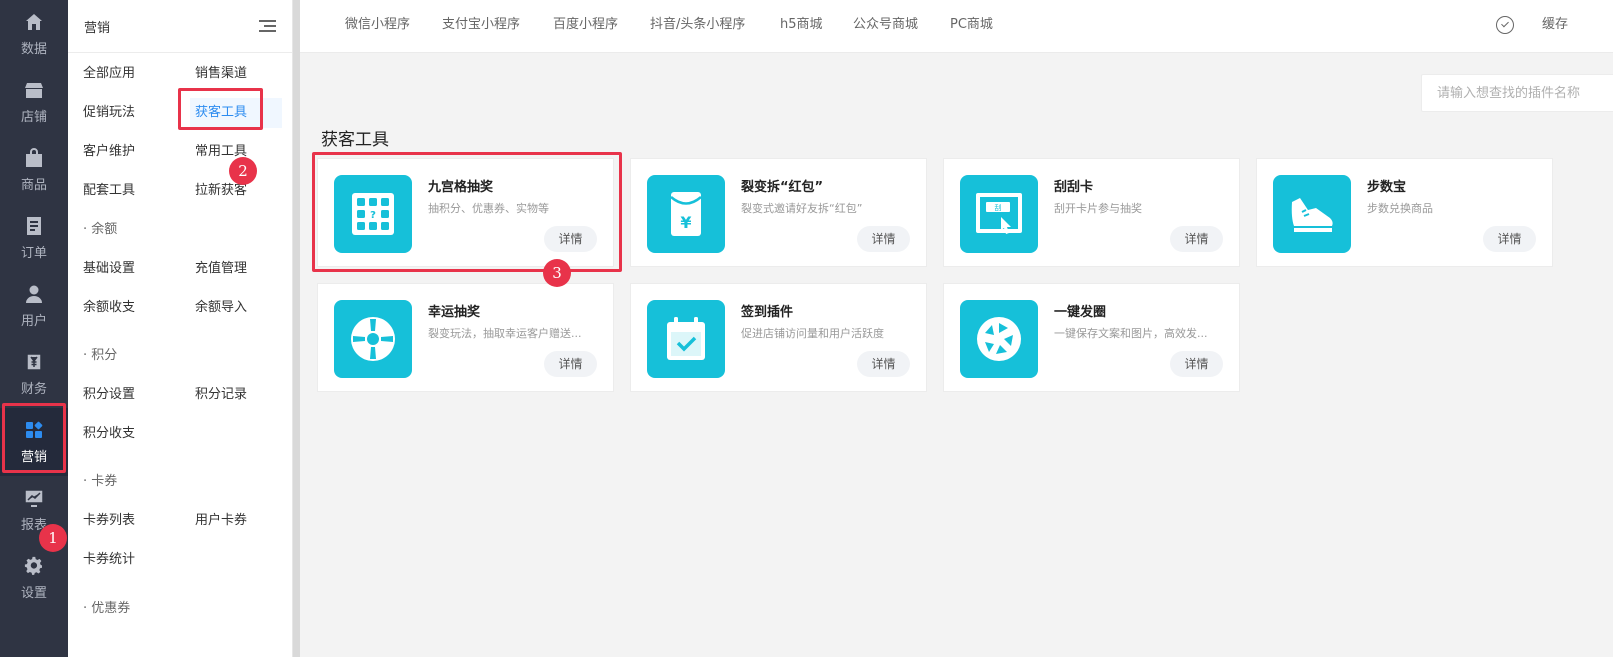 The image size is (1613, 657). I want to click on submenu-title: 营销, so click(97, 28).